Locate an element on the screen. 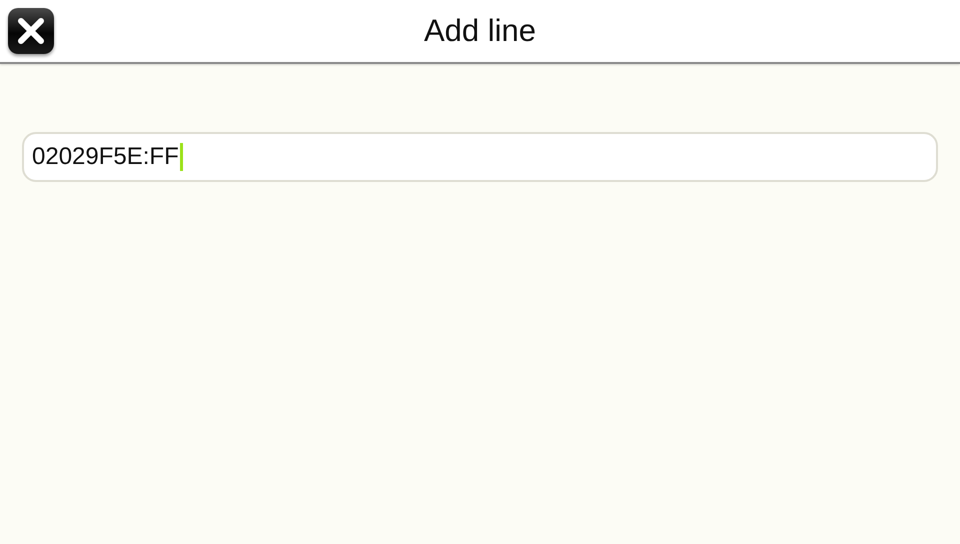 This screenshot has width=960, height=544. close-button is located at coordinates (31, 31).